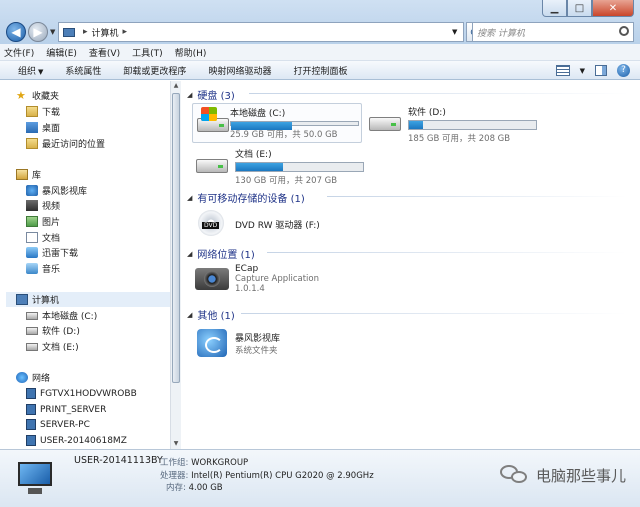 Image resolution: width=640 pixels, height=507 pixels. What do you see at coordinates (427, 113) in the screenshot?
I see `drive-name: 软件 (D:)` at bounding box center [427, 113].